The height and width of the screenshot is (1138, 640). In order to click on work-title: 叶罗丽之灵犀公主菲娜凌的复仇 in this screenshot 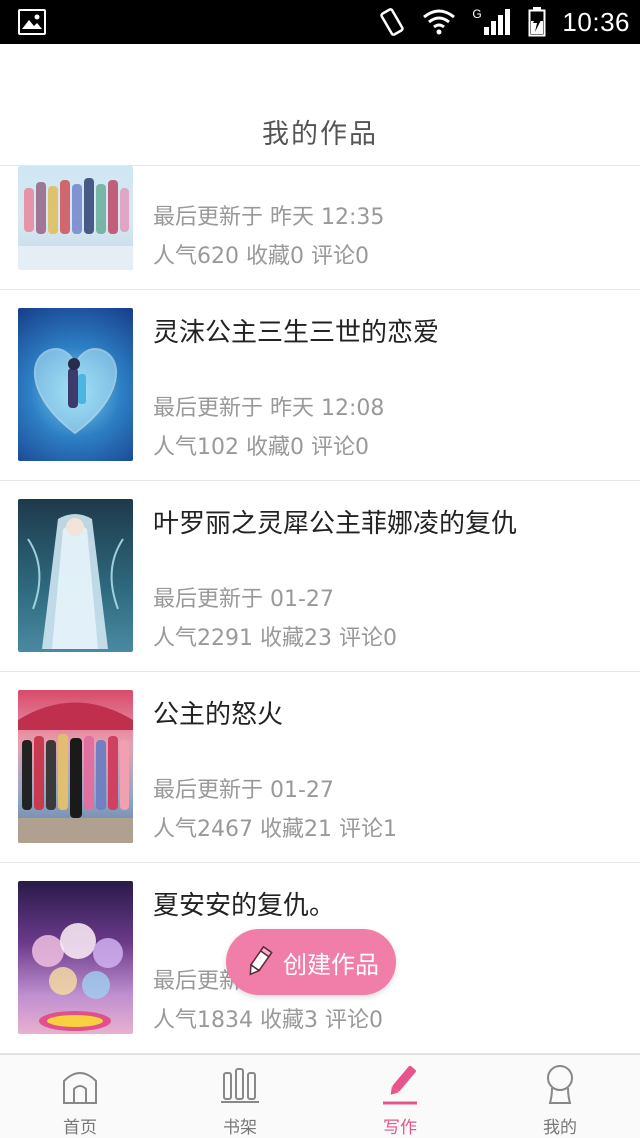, I will do `click(335, 524)`.